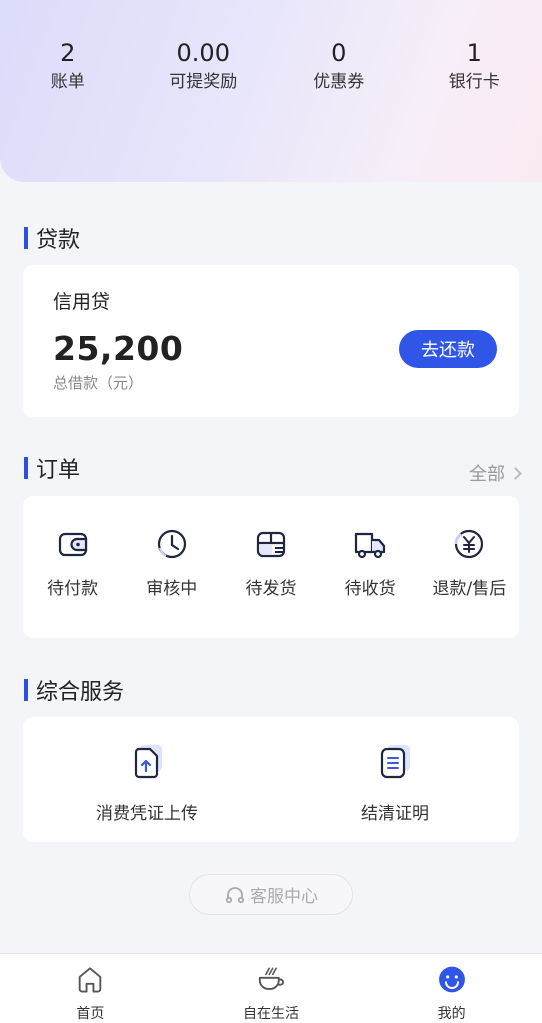  I want to click on smiley-icon, so click(451, 979).